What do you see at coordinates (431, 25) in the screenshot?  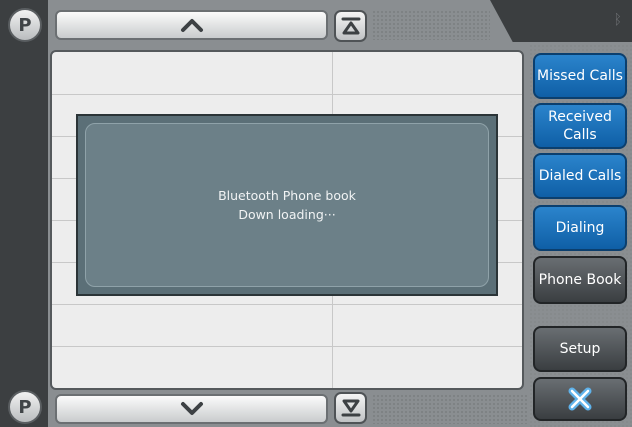 I see `top-dotted-panel` at bounding box center [431, 25].